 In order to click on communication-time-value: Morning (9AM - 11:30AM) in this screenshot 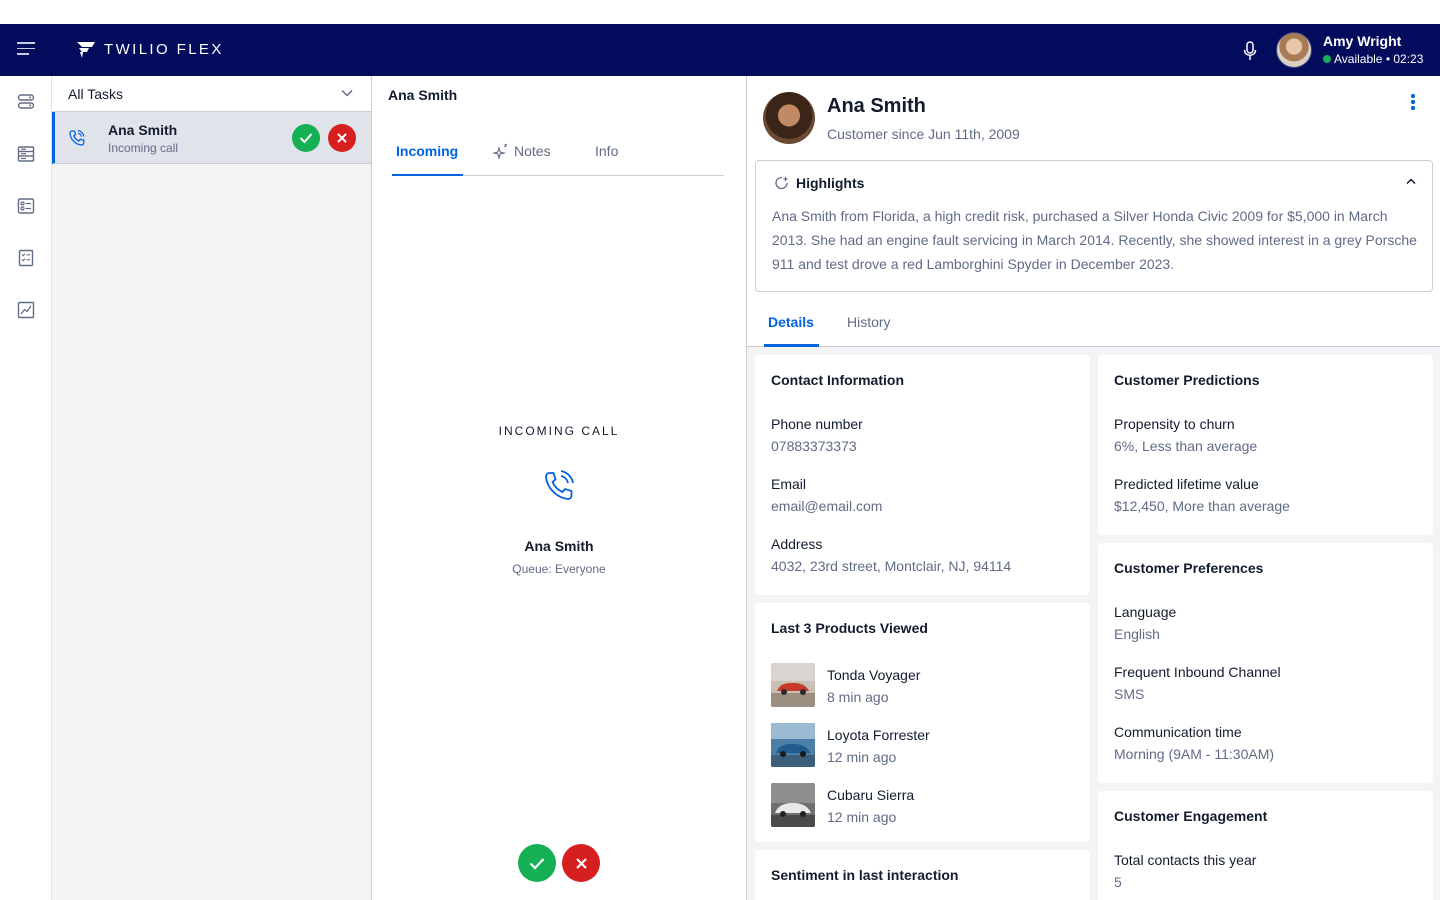, I will do `click(1194, 754)`.